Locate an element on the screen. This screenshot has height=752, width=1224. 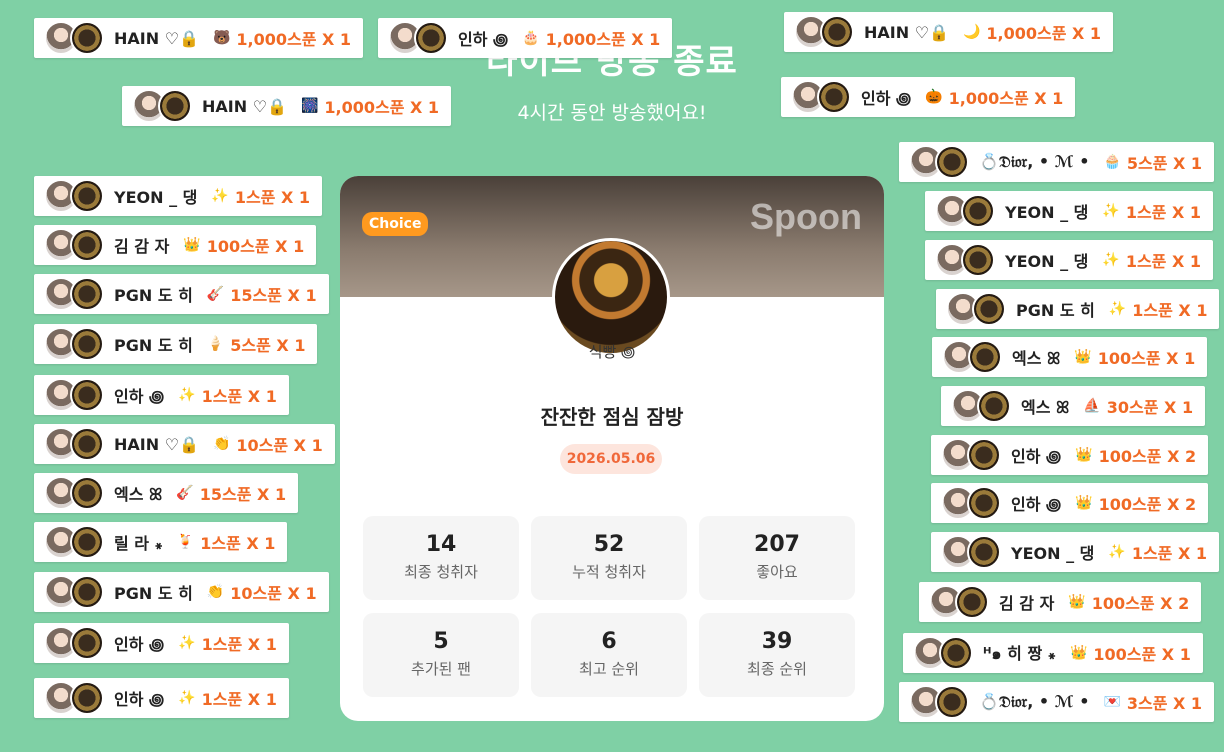
gift-chip: HAIN ♡🔒 🐻 1,000스푼 X 1 is located at coordinates (199, 38).